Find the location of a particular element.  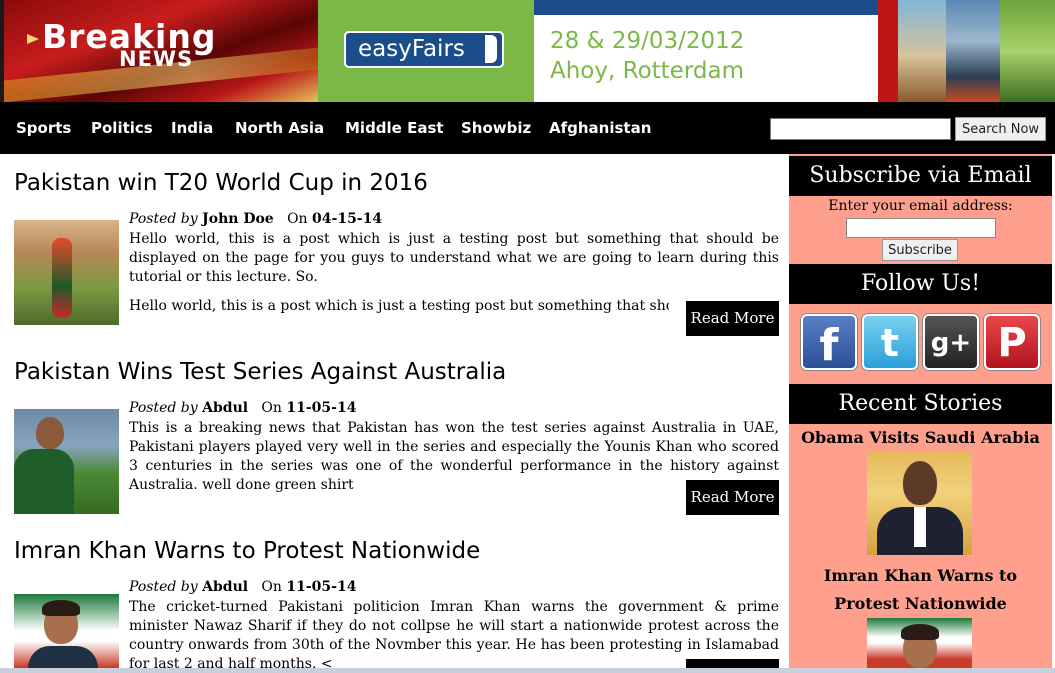

ad-topbar is located at coordinates (706, 7).